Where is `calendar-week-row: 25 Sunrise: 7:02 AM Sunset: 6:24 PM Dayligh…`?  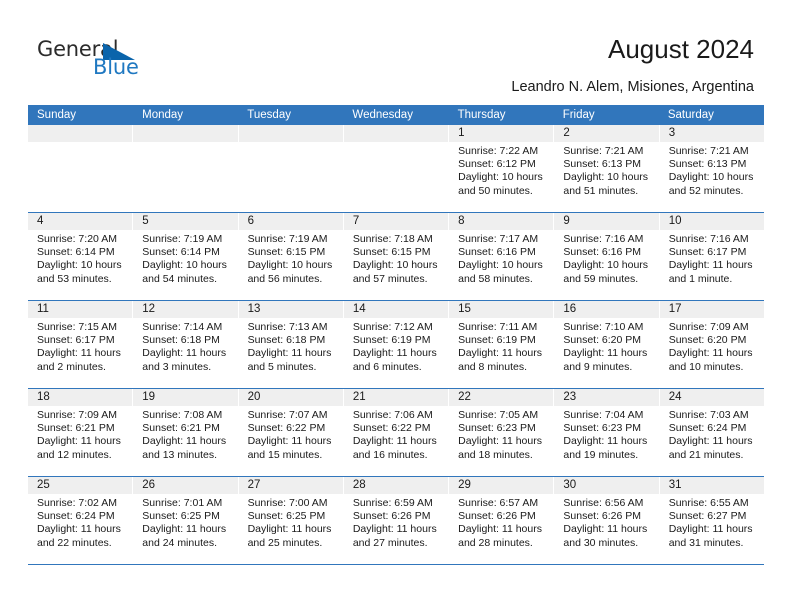
calendar-week-row: 25 Sunrise: 7:02 AM Sunset: 6:24 PM Dayligh… is located at coordinates (396, 520).